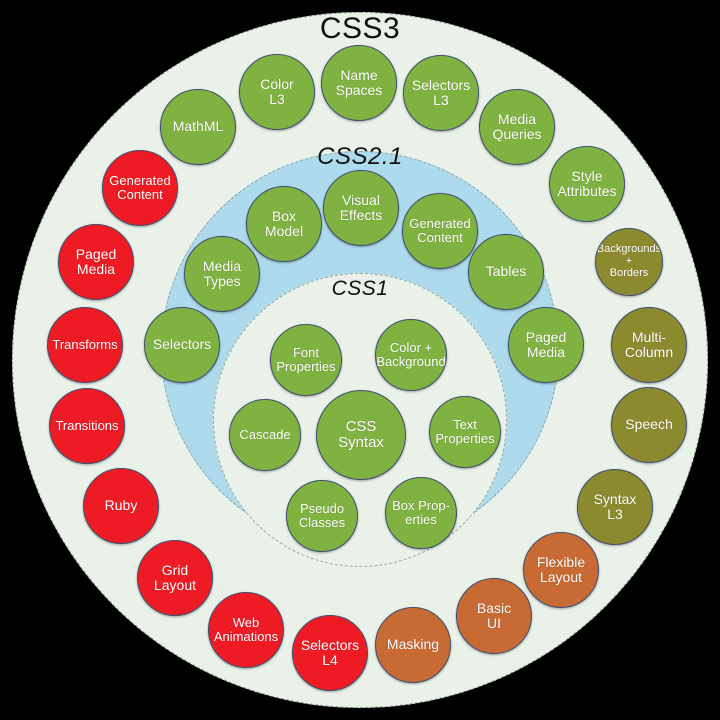 The image size is (720, 720). I want to click on topic-bubble: Basic UI, so click(494, 616).